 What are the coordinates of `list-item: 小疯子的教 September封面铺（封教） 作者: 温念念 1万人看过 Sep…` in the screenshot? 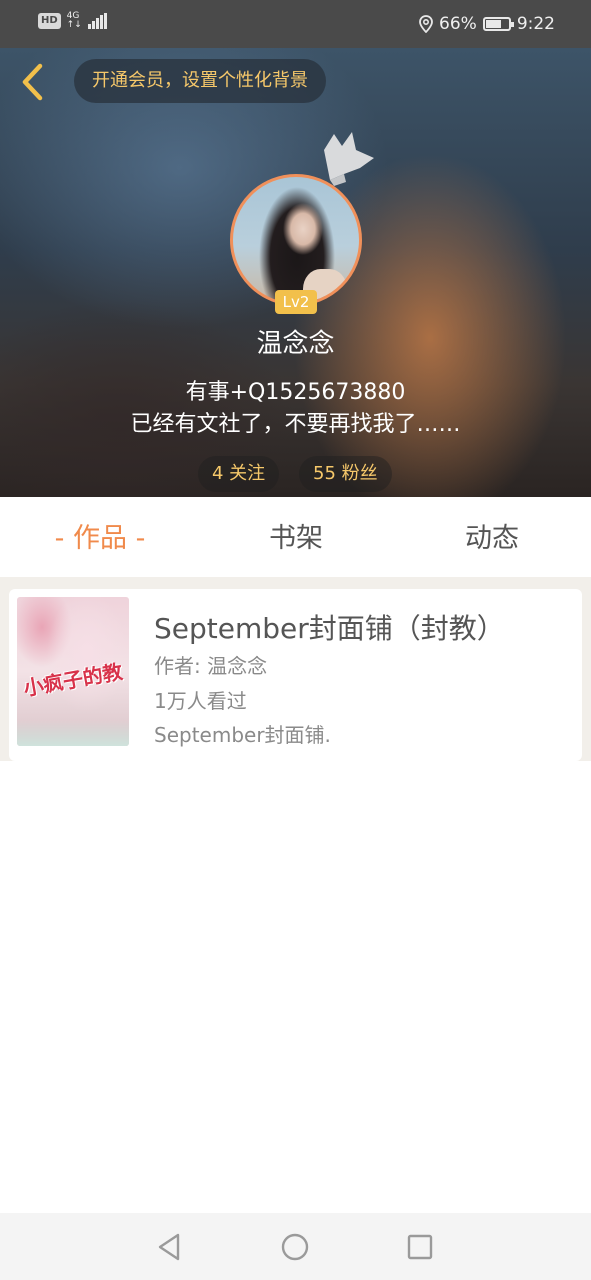 It's located at (295, 675).